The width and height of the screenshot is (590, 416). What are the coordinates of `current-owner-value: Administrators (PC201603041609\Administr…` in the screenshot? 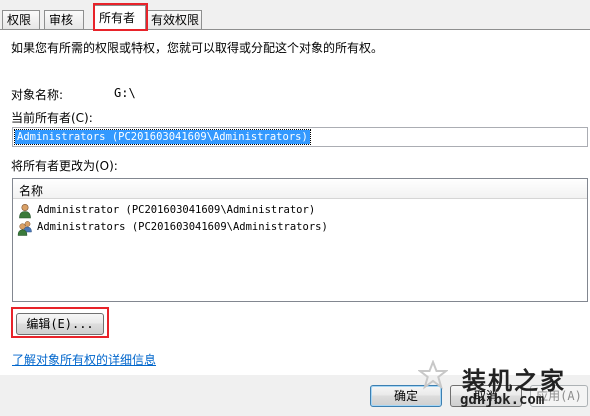 It's located at (162, 137).